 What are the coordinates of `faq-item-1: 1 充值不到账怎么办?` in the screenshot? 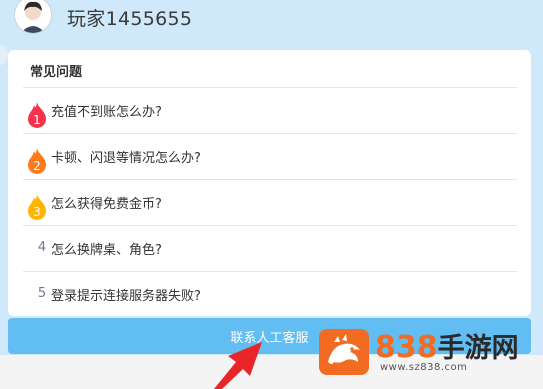 It's located at (270, 110).